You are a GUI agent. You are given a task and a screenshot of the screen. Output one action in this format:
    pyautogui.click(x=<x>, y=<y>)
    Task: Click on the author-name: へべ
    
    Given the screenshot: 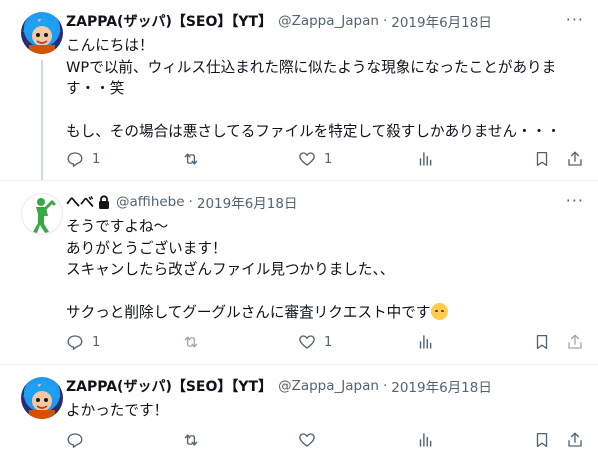 What is the action you would take?
    pyautogui.click(x=80, y=202)
    